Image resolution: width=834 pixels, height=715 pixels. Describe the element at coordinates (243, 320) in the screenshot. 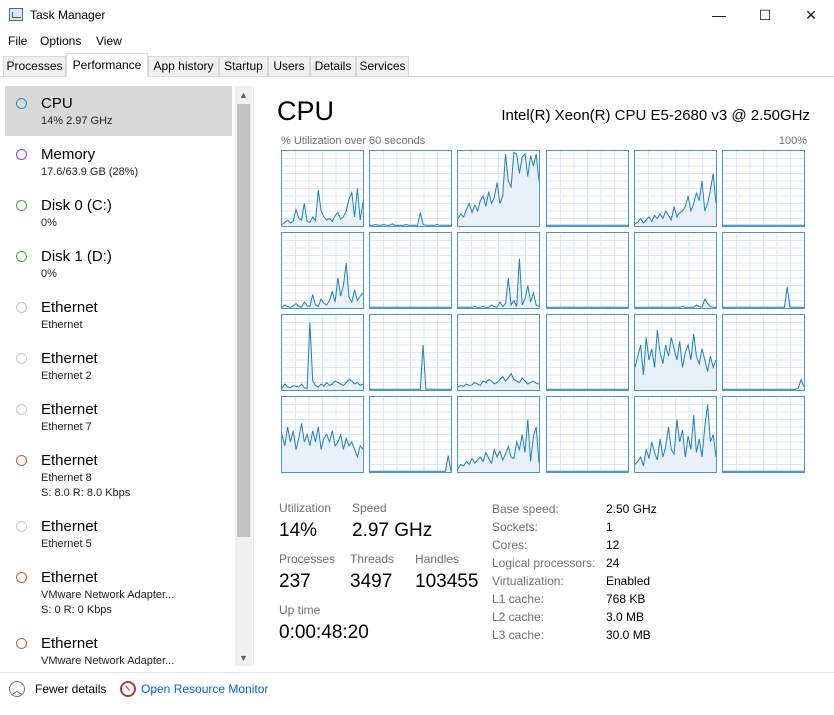

I see `scroll-thumb` at that location.